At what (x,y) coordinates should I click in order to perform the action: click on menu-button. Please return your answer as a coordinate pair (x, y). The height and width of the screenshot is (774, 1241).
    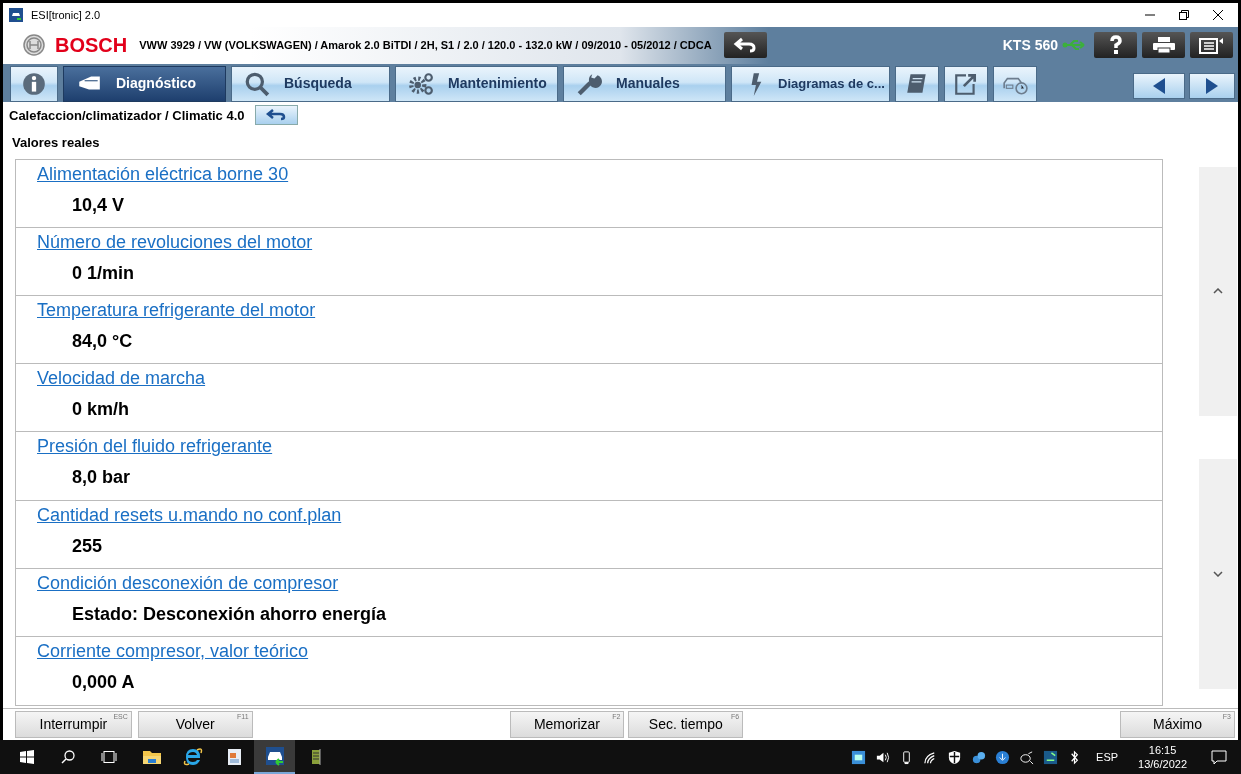
    Looking at the image, I should click on (1211, 45).